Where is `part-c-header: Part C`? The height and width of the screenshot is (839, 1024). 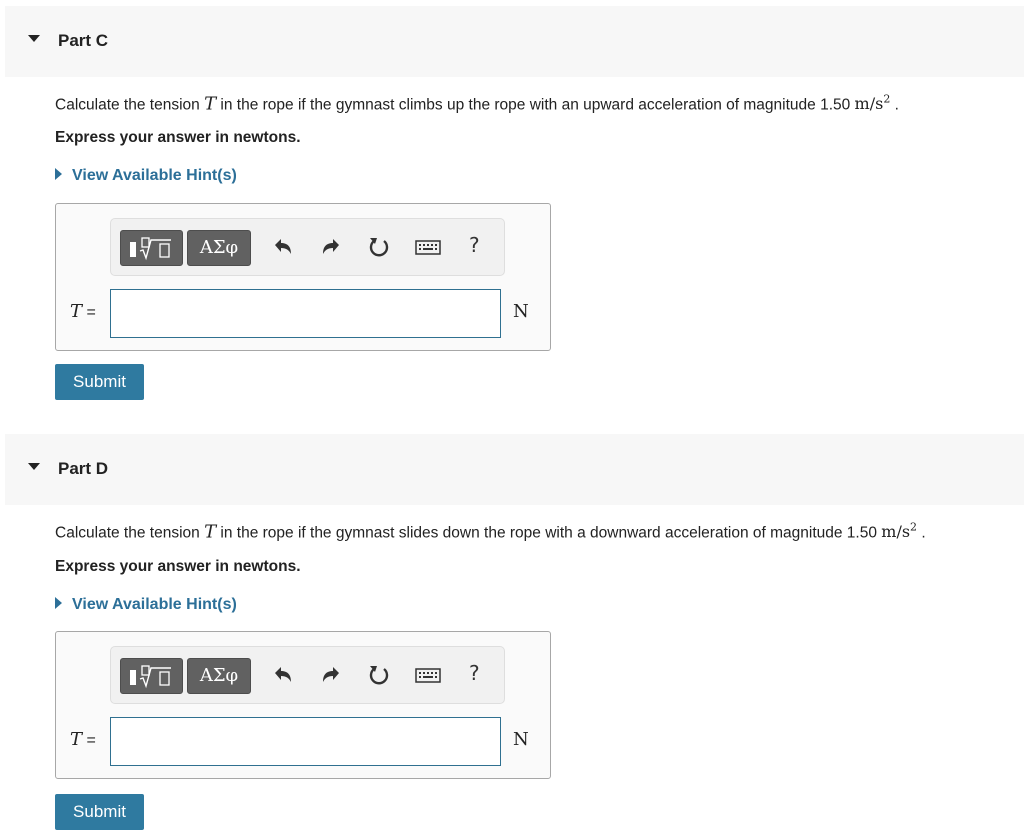
part-c-header: Part C is located at coordinates (514, 41).